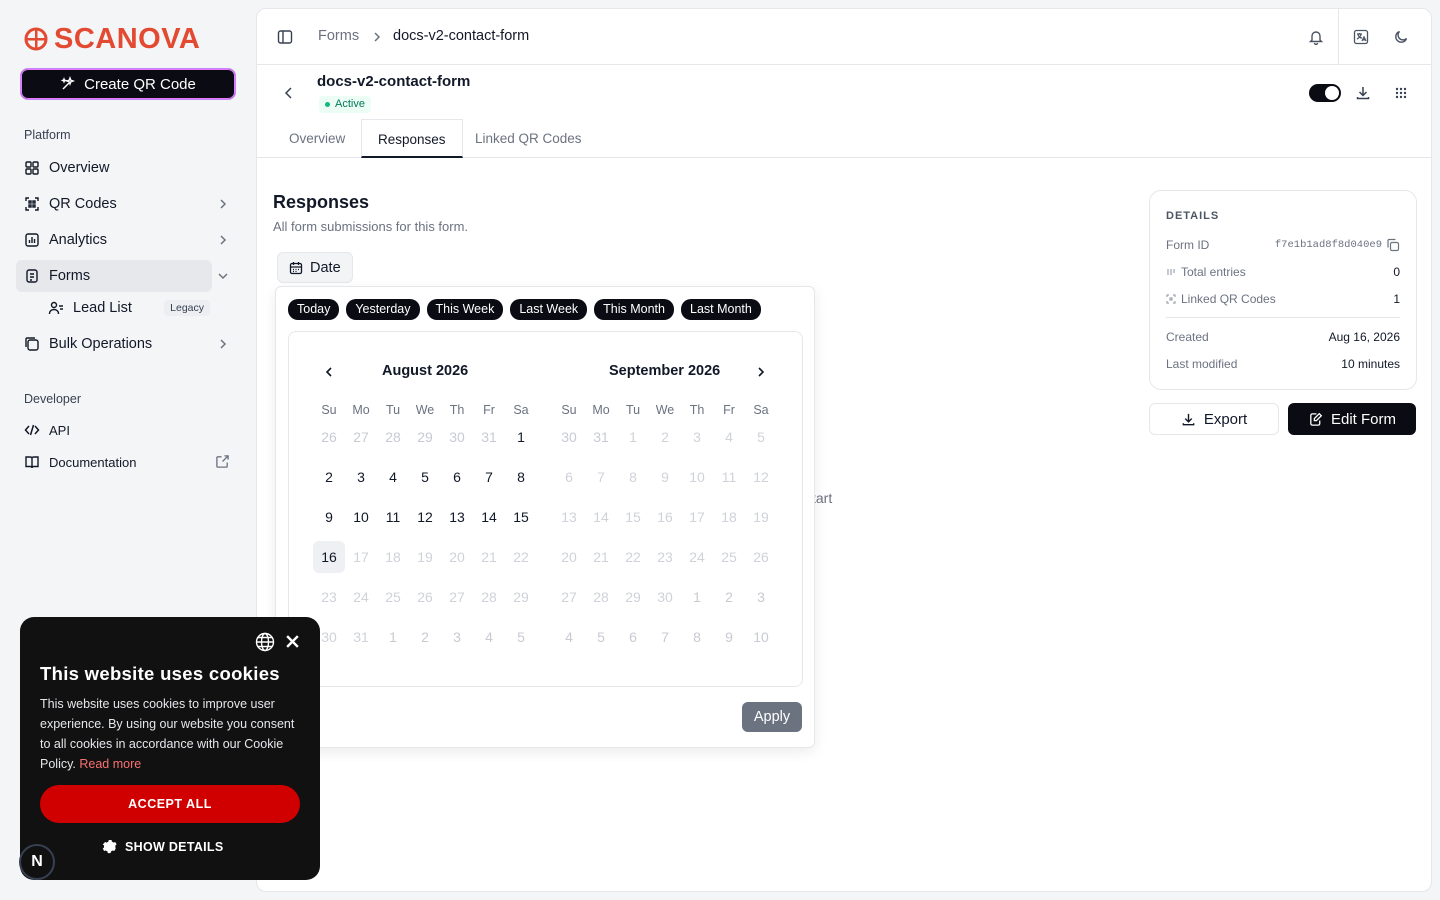  What do you see at coordinates (521, 517) in the screenshot?
I see `calendar-day: 15` at bounding box center [521, 517].